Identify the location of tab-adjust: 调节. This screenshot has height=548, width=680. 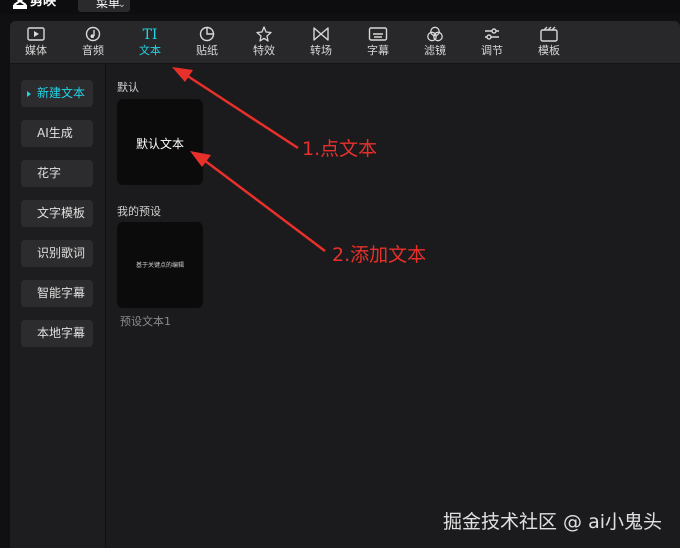
(492, 43).